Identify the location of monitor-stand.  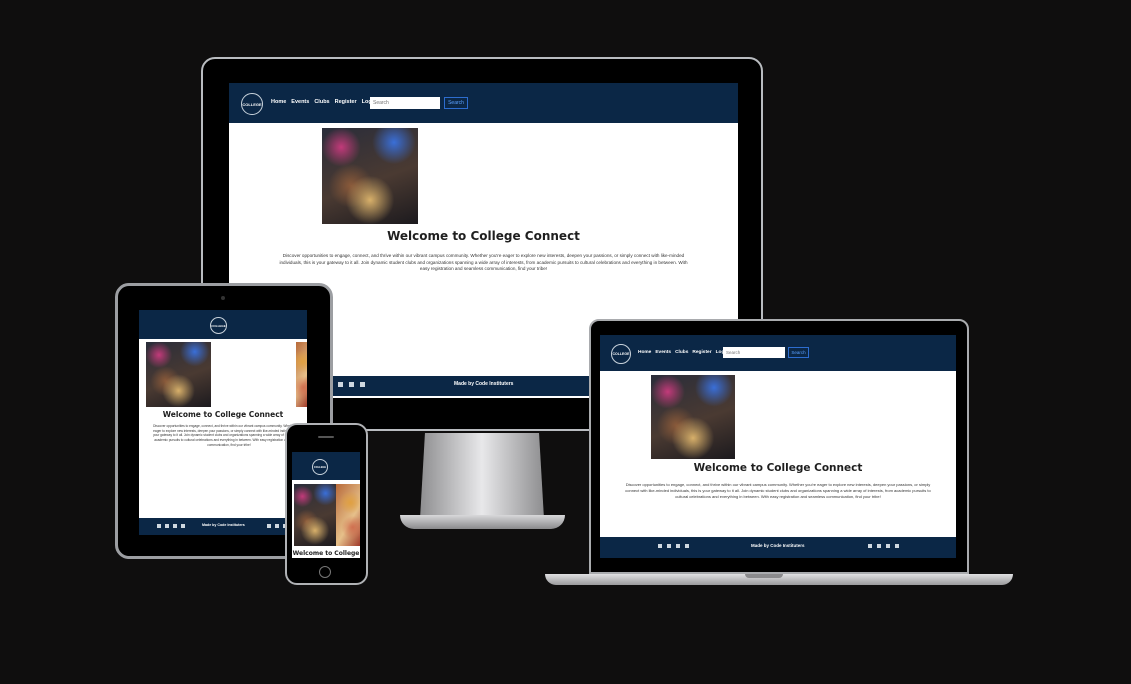
(482, 476).